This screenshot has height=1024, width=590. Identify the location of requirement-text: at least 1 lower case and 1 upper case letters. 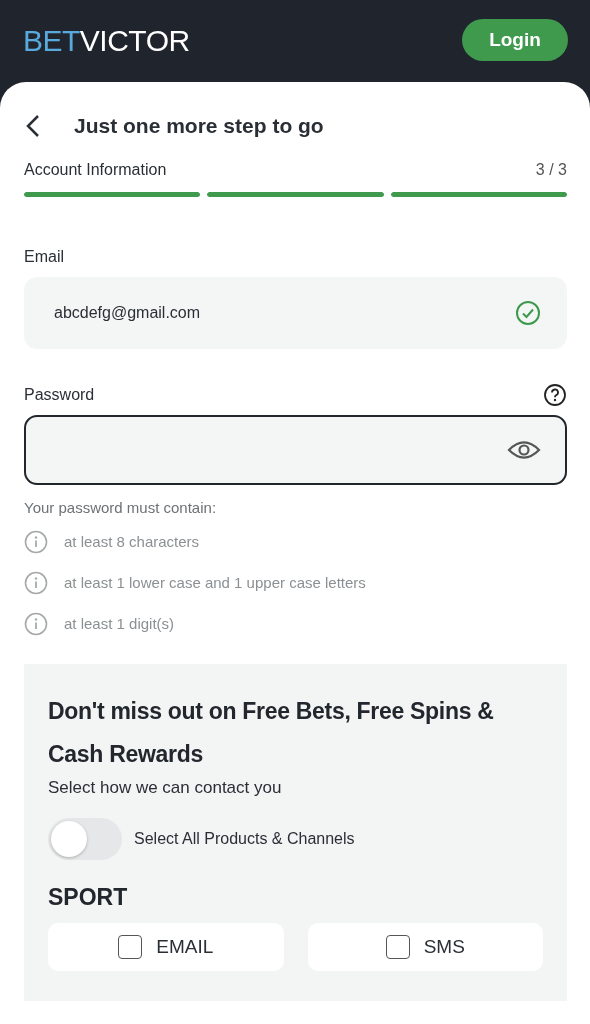
(215, 582).